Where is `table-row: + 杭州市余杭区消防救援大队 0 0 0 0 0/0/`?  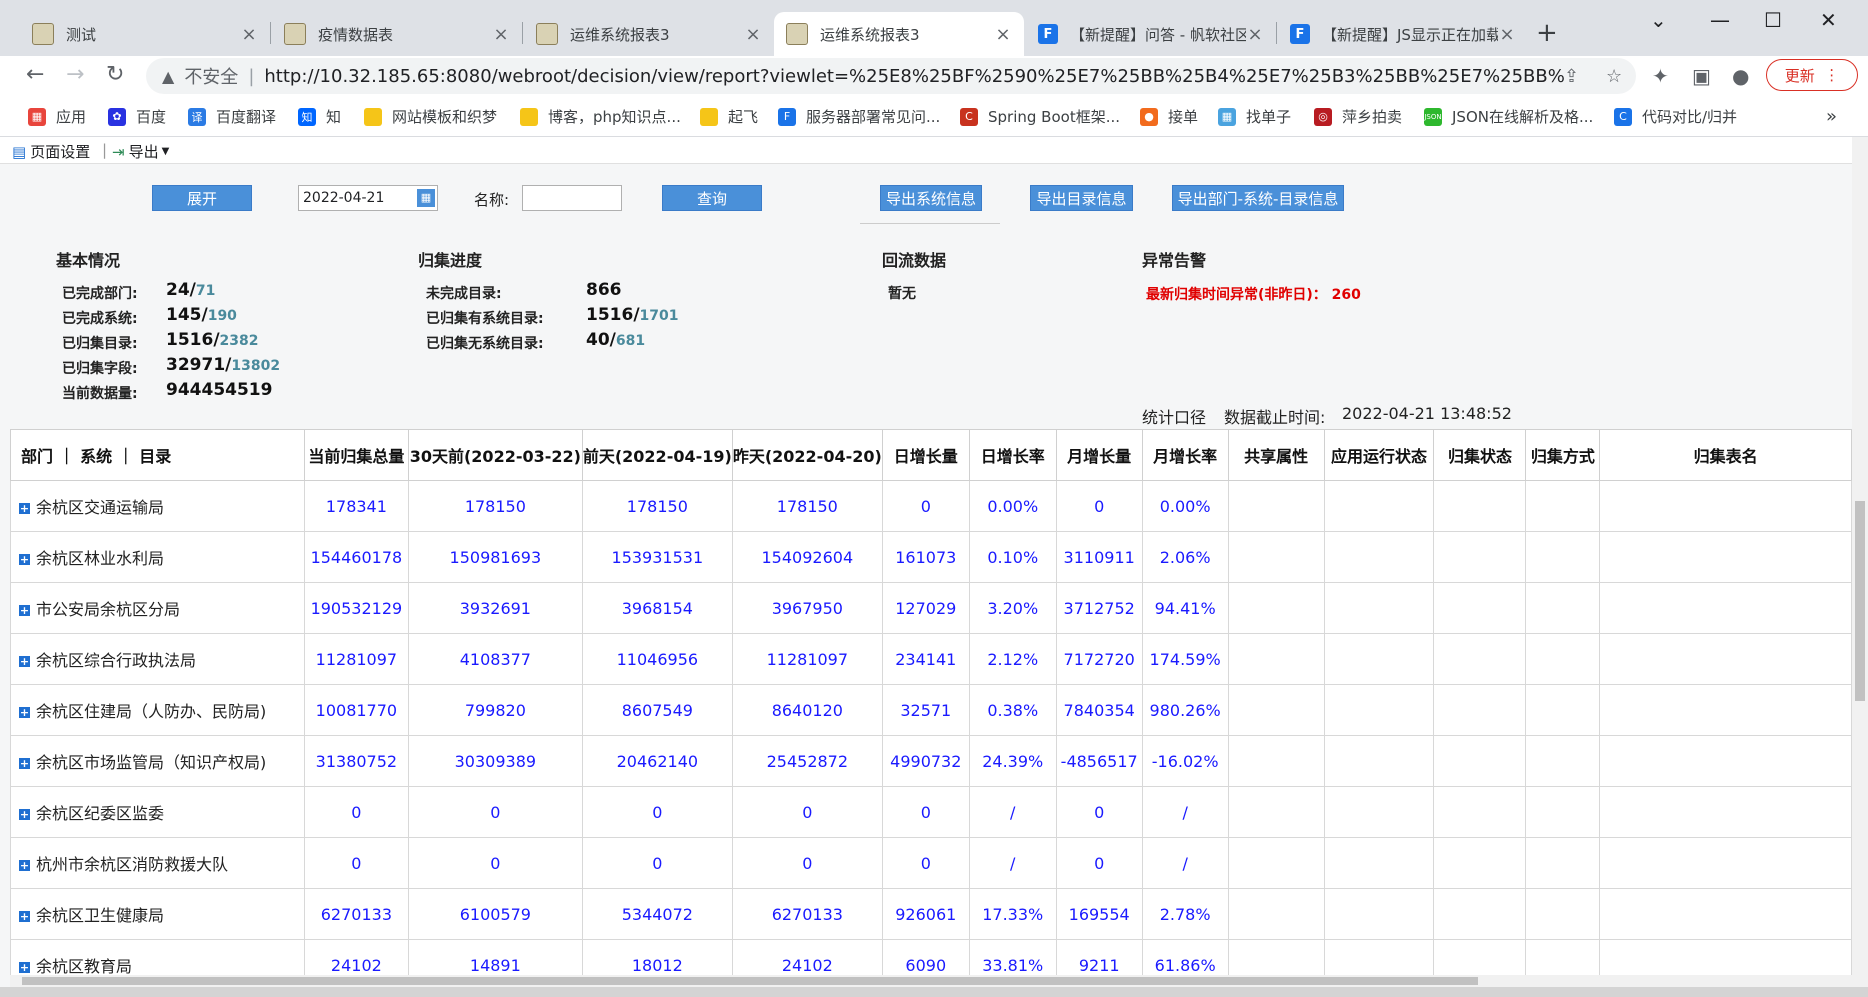
table-row: + 杭州市余杭区消防救援大队 0 0 0 0 0/0/ is located at coordinates (931, 863).